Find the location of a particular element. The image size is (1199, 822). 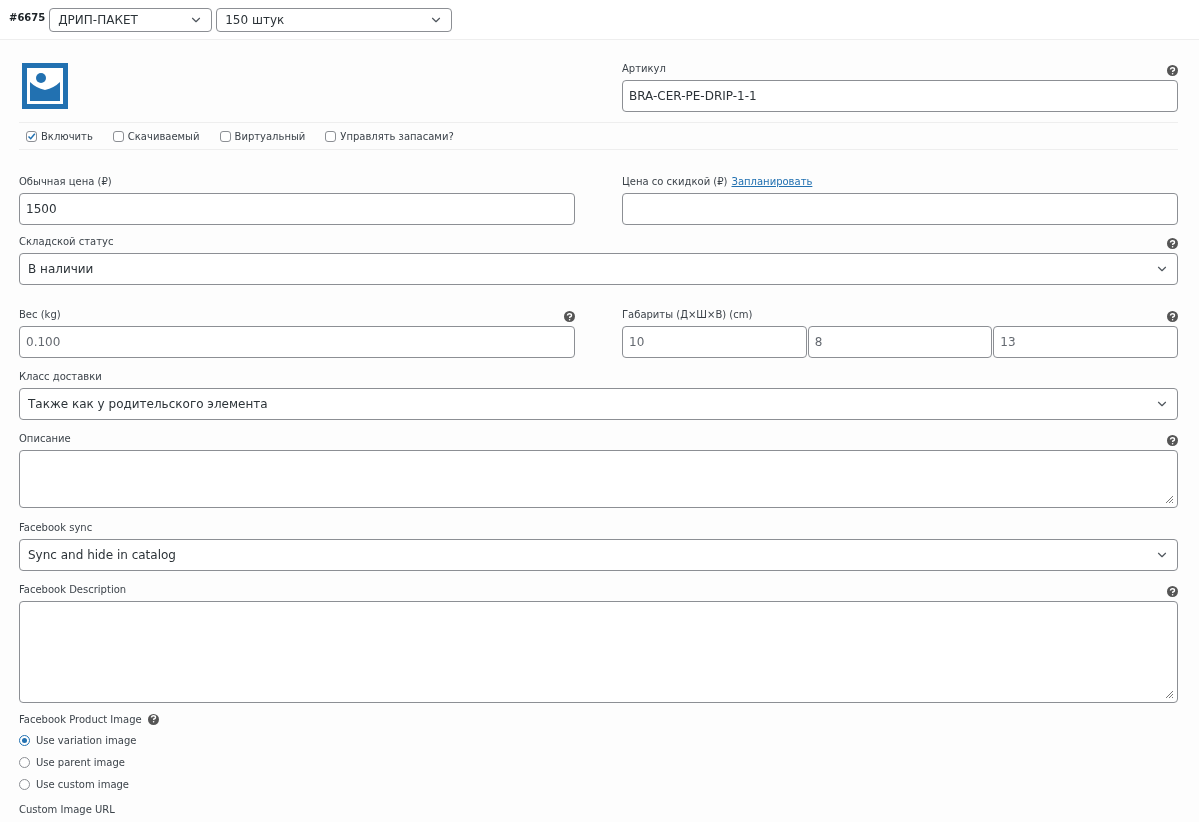

field-label: Габариты (Д×Ш×В) (cm) is located at coordinates (687, 315).